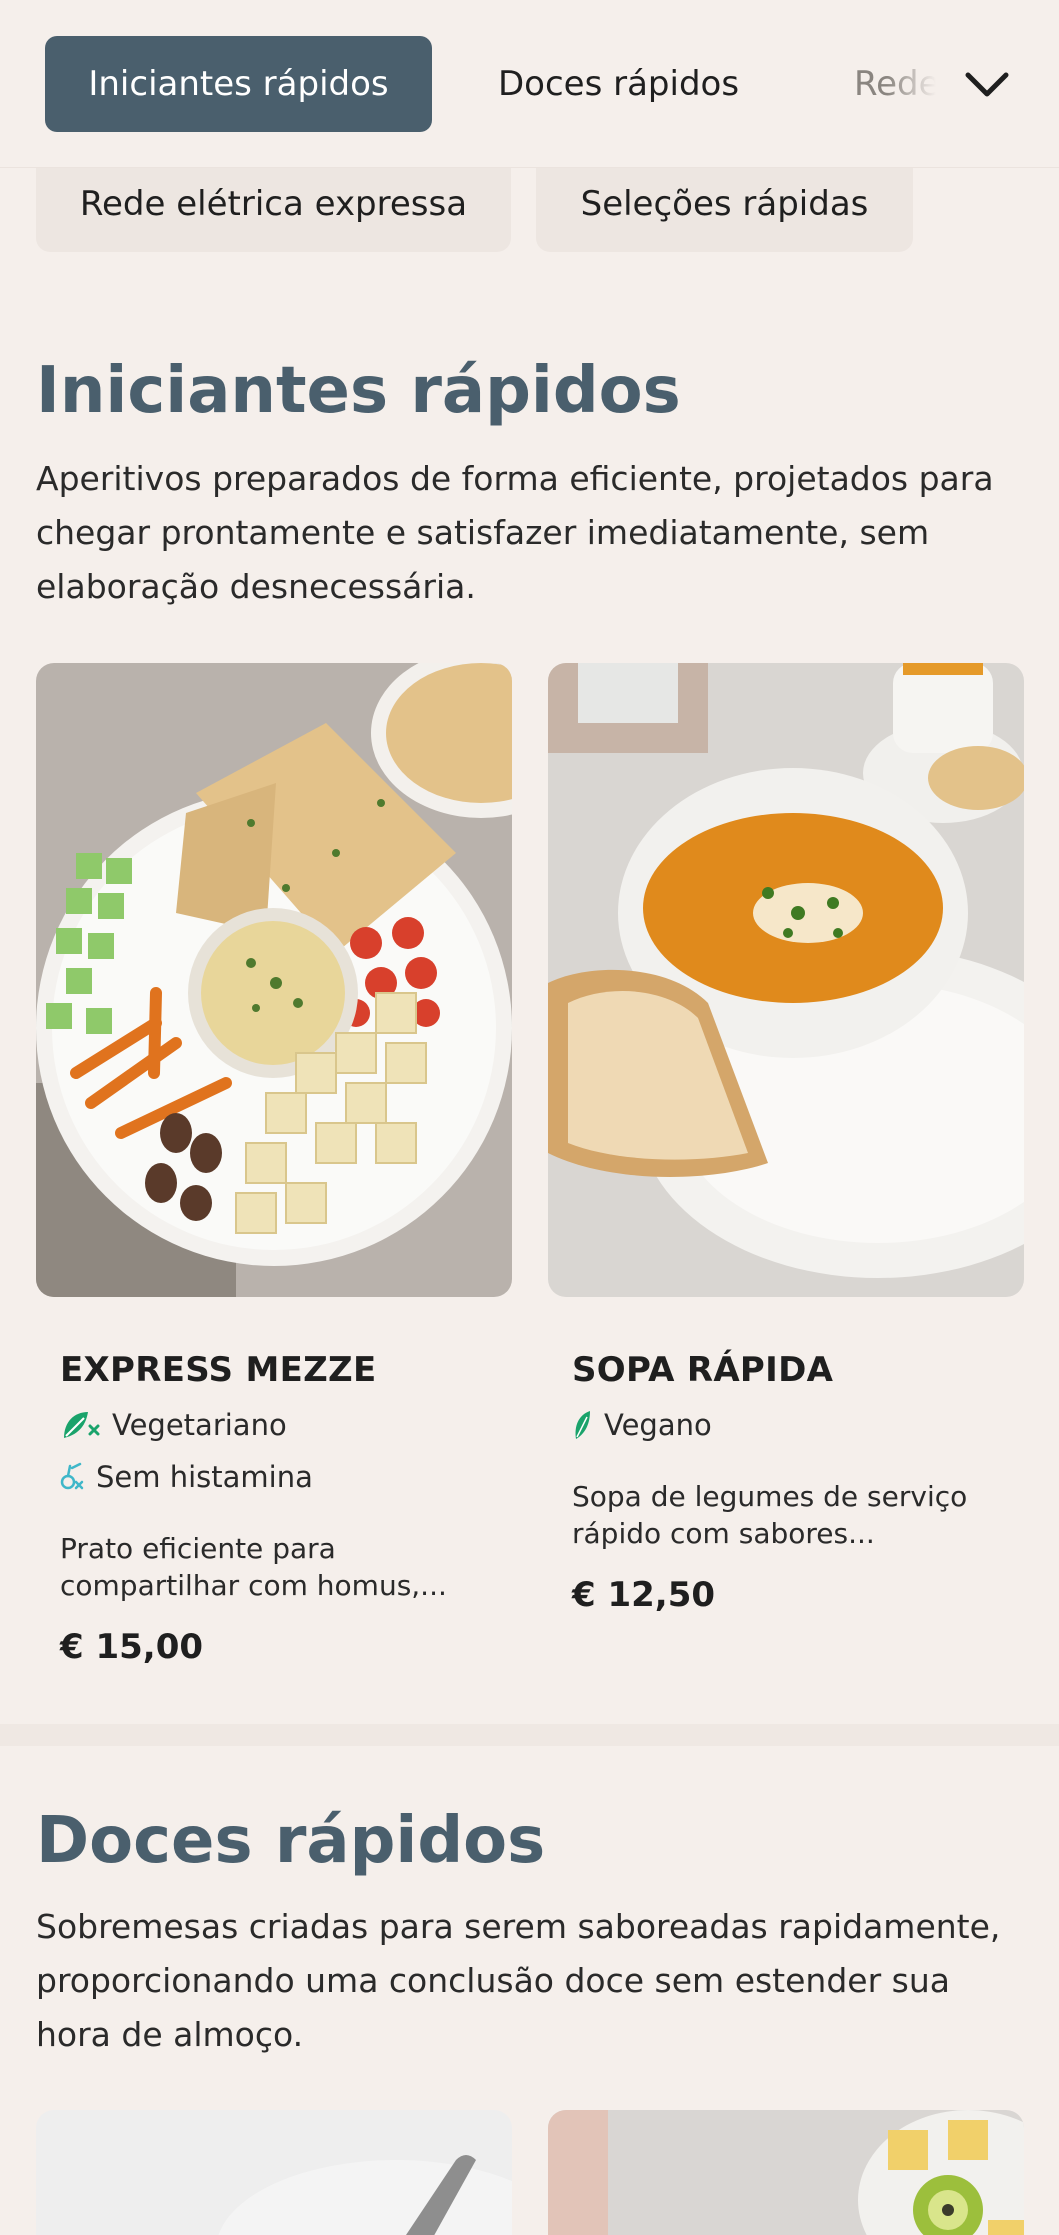  What do you see at coordinates (618, 84) in the screenshot?
I see `tab-doces-rapidos: Doces rápidos` at bounding box center [618, 84].